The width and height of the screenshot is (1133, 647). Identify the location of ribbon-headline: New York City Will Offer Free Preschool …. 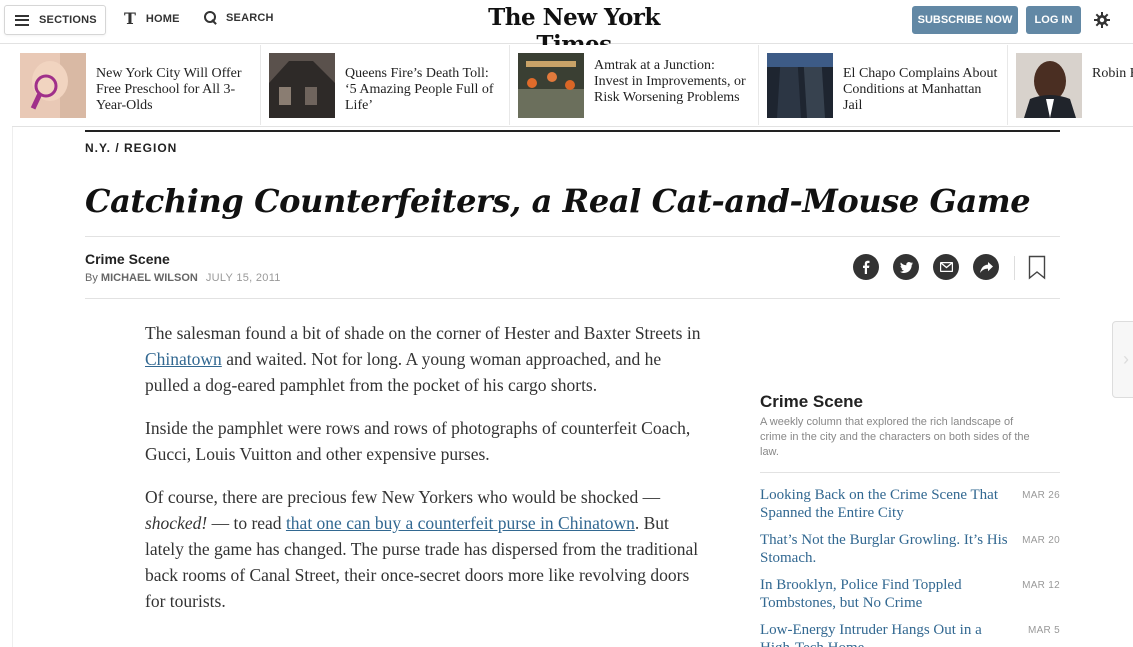
(169, 89).